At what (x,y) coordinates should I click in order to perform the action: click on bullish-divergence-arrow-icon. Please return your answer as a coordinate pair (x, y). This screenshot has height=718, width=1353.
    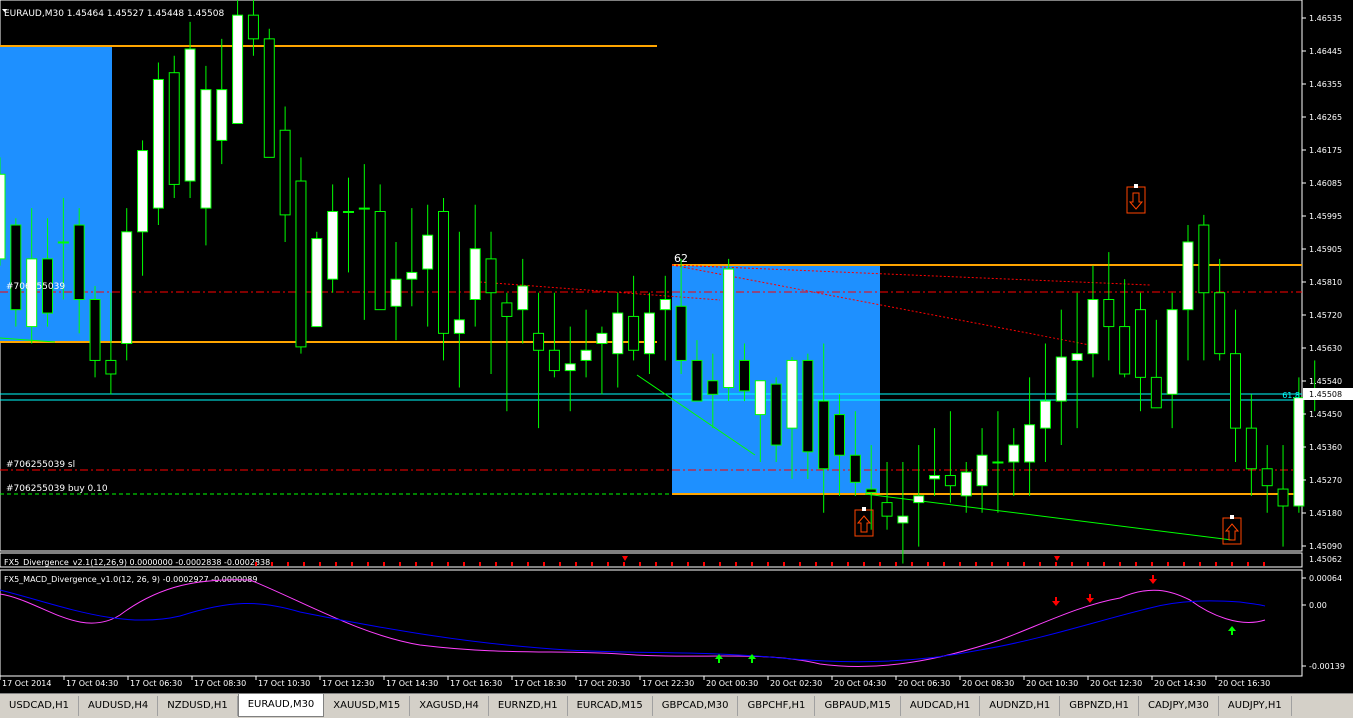
    Looking at the image, I should click on (719, 658).